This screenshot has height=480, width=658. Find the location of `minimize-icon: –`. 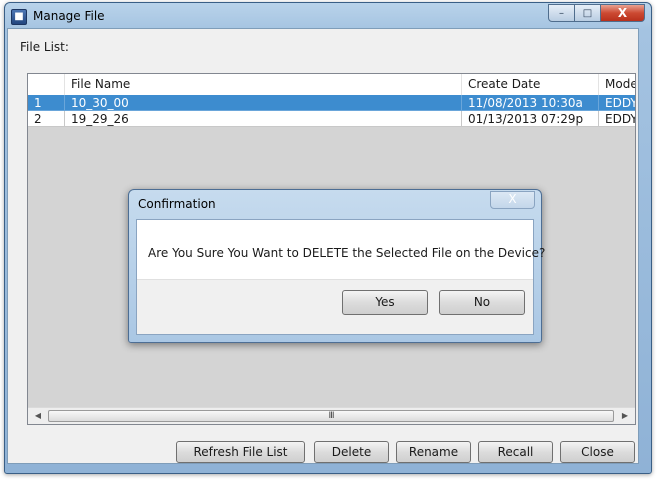

minimize-icon: – is located at coordinates (561, 13).